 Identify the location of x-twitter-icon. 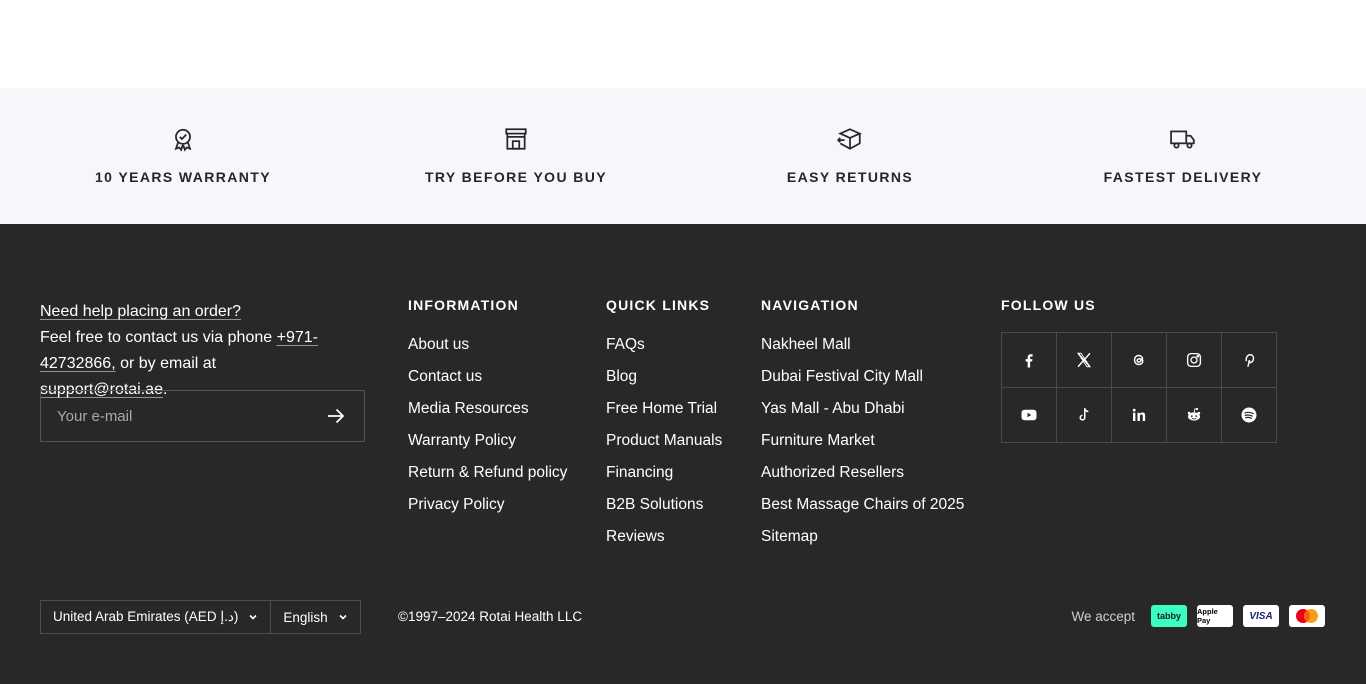
(1084, 360).